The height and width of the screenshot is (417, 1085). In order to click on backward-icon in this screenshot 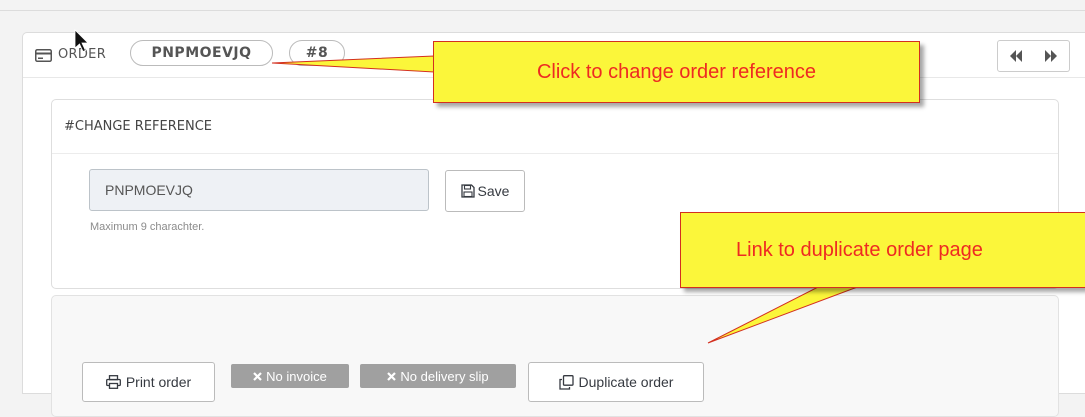, I will do `click(1016, 56)`.